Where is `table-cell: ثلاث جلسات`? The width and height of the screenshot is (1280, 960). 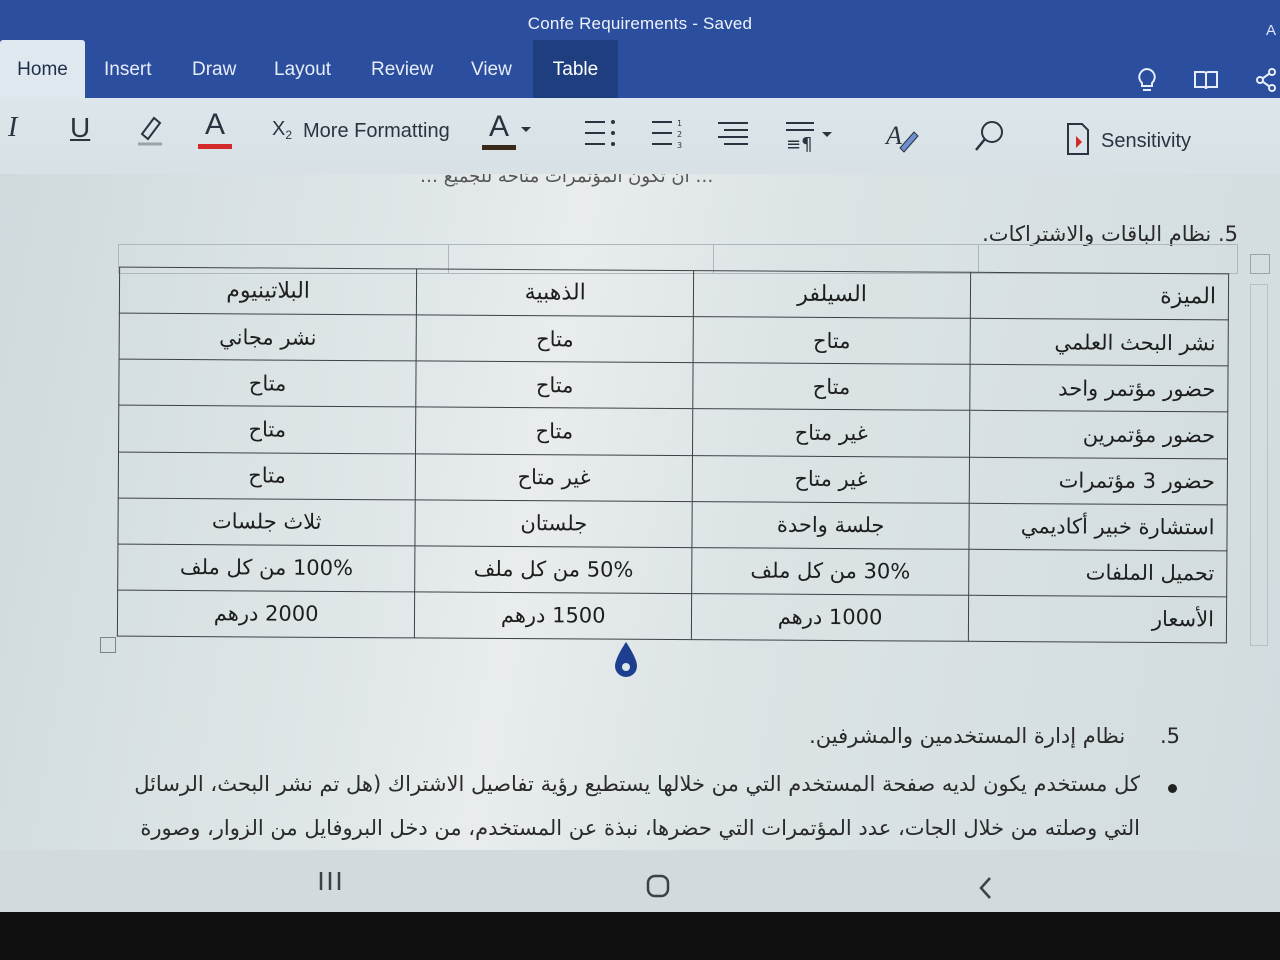 table-cell: ثلاث جلسات is located at coordinates (266, 521).